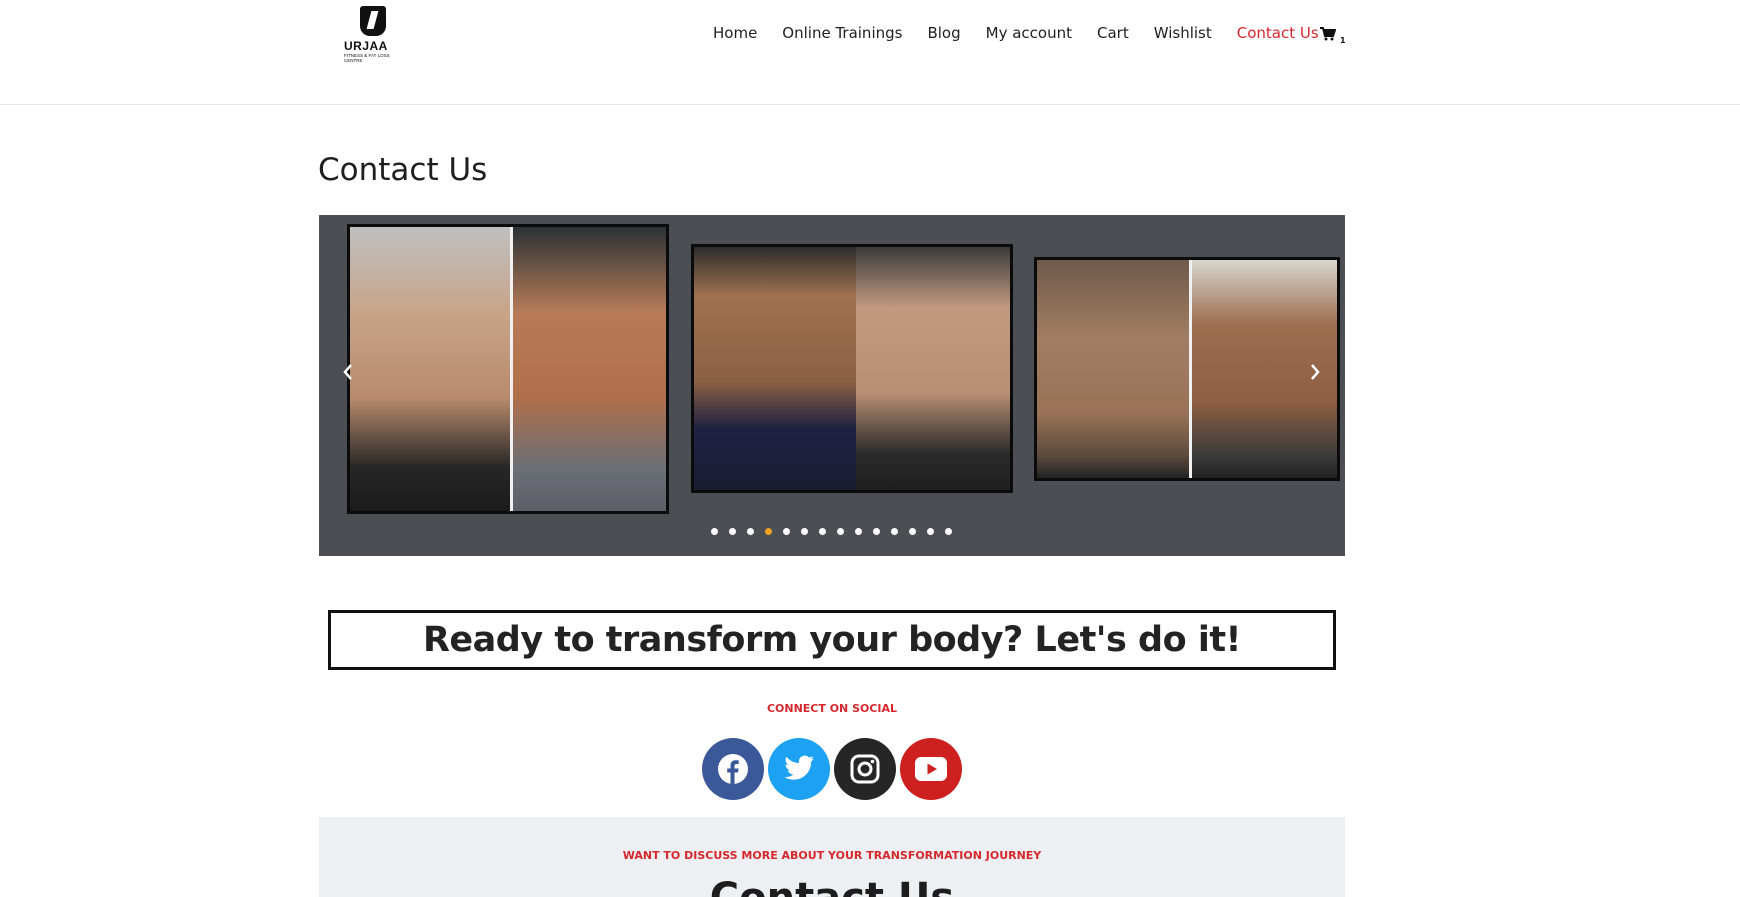 The width and height of the screenshot is (1740, 897). I want to click on header-cart: 1, so click(1333, 35).